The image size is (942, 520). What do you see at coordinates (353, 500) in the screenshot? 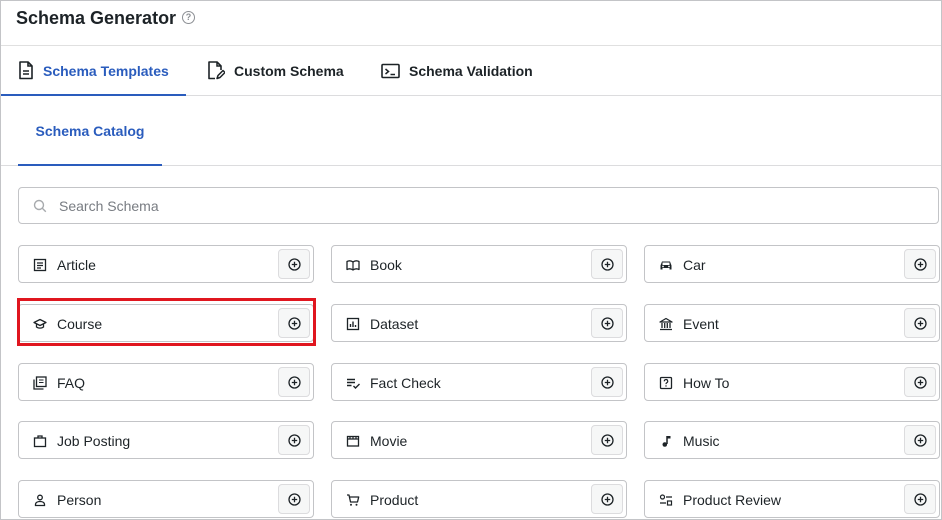
I see `cart-icon` at bounding box center [353, 500].